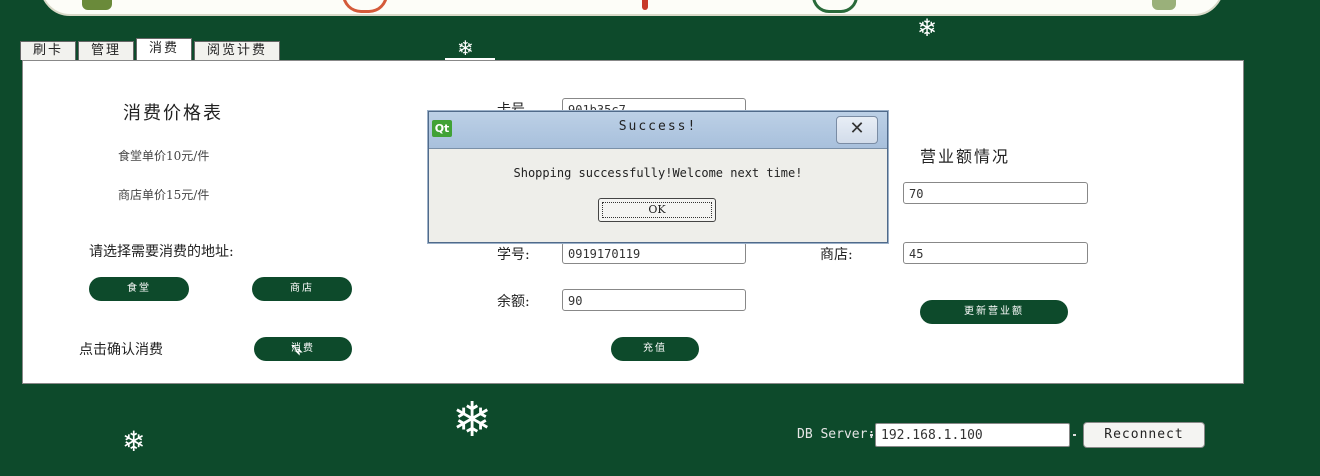 The height and width of the screenshot is (476, 1320). I want to click on reconnect-button: Reconnect, so click(1144, 435).